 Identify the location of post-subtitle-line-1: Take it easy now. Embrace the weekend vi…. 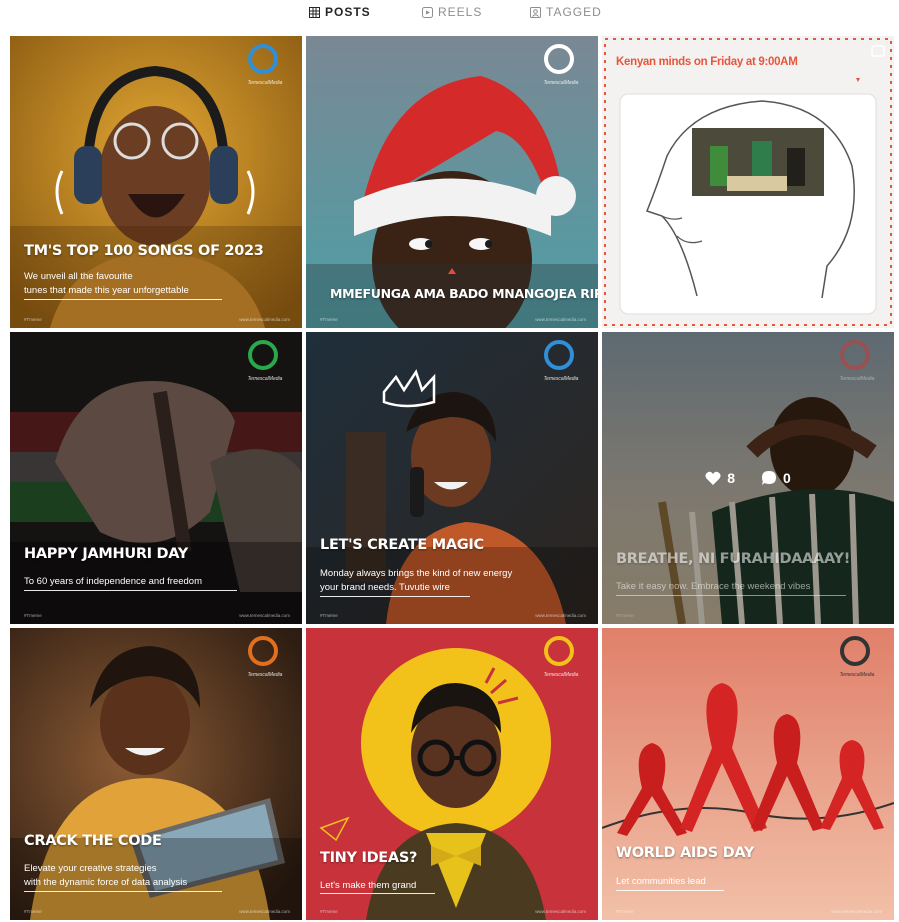
(713, 586).